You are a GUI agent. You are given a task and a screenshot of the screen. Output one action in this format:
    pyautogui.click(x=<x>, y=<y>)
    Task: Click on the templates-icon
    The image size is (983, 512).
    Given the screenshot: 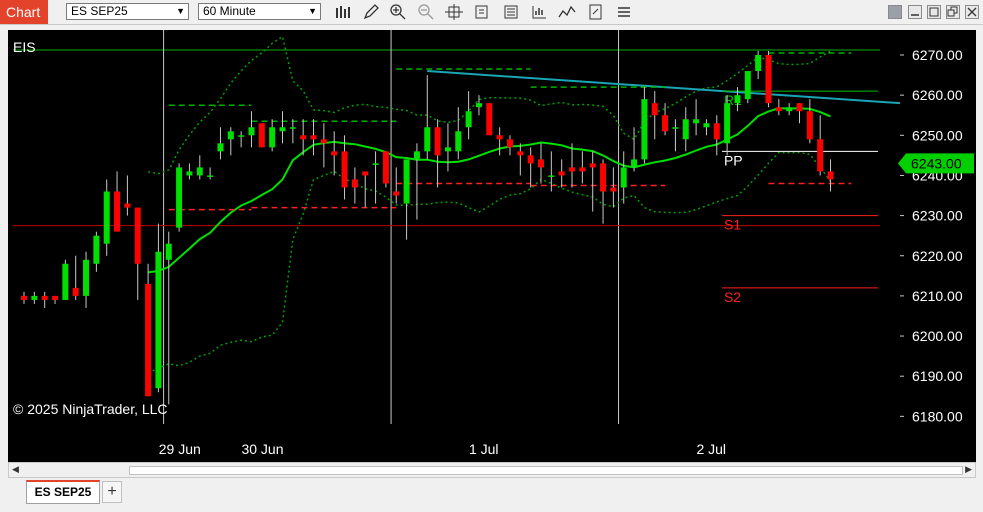 What is the action you would take?
    pyautogui.click(x=624, y=12)
    